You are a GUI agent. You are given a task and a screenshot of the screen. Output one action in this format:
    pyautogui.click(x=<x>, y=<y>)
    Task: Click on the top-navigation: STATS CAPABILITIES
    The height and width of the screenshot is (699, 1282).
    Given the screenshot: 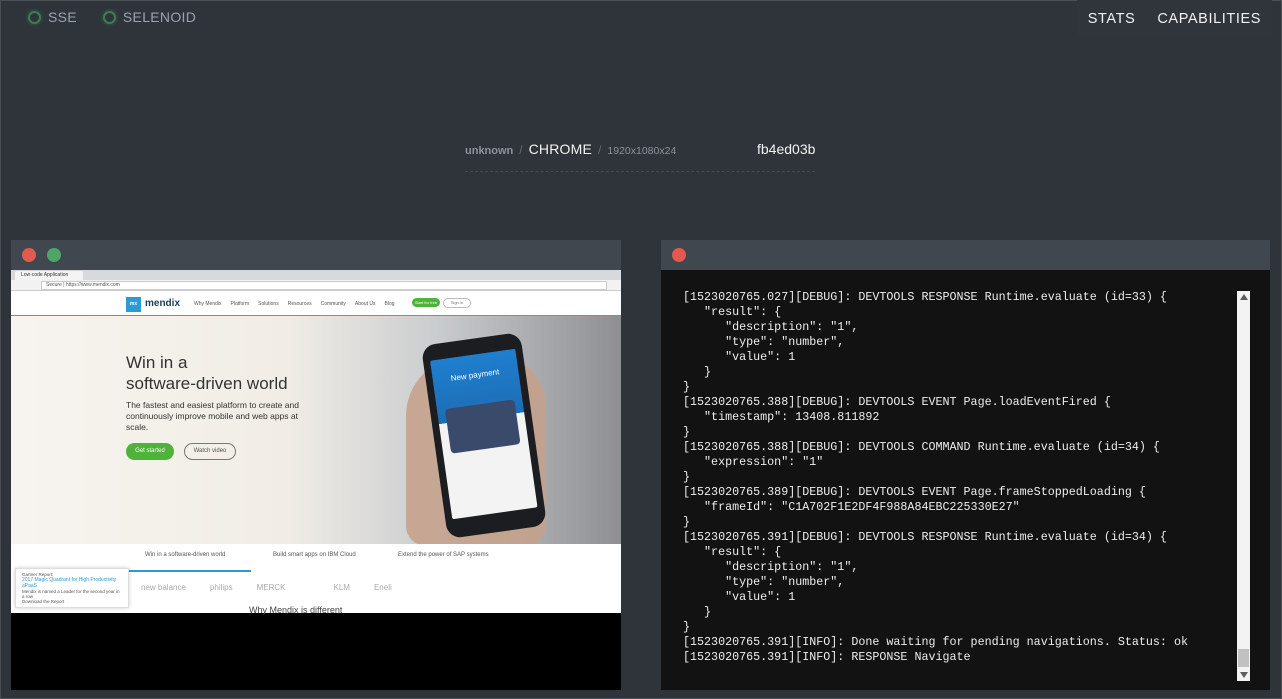 What is the action you would take?
    pyautogui.click(x=1174, y=18)
    